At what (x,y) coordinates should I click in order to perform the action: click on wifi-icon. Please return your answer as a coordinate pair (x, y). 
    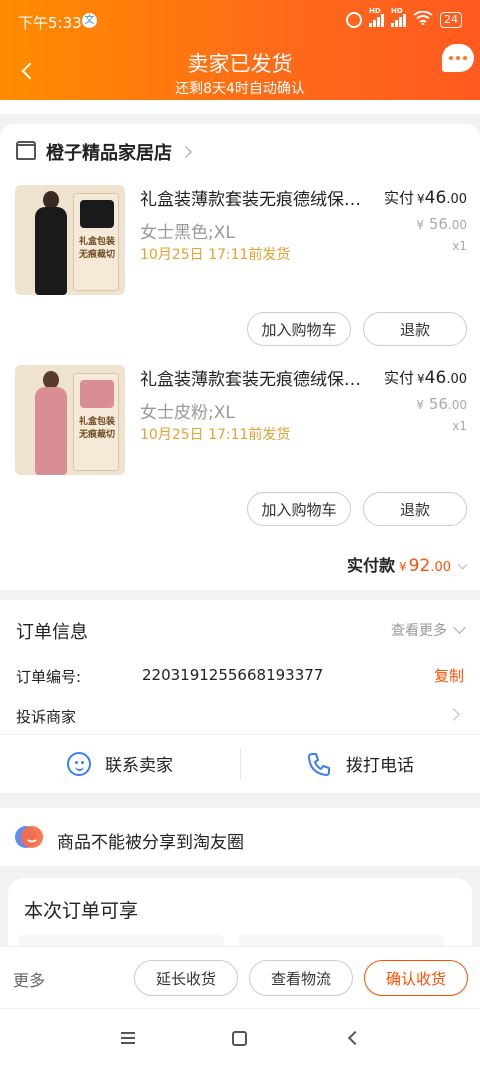
    Looking at the image, I should click on (423, 19).